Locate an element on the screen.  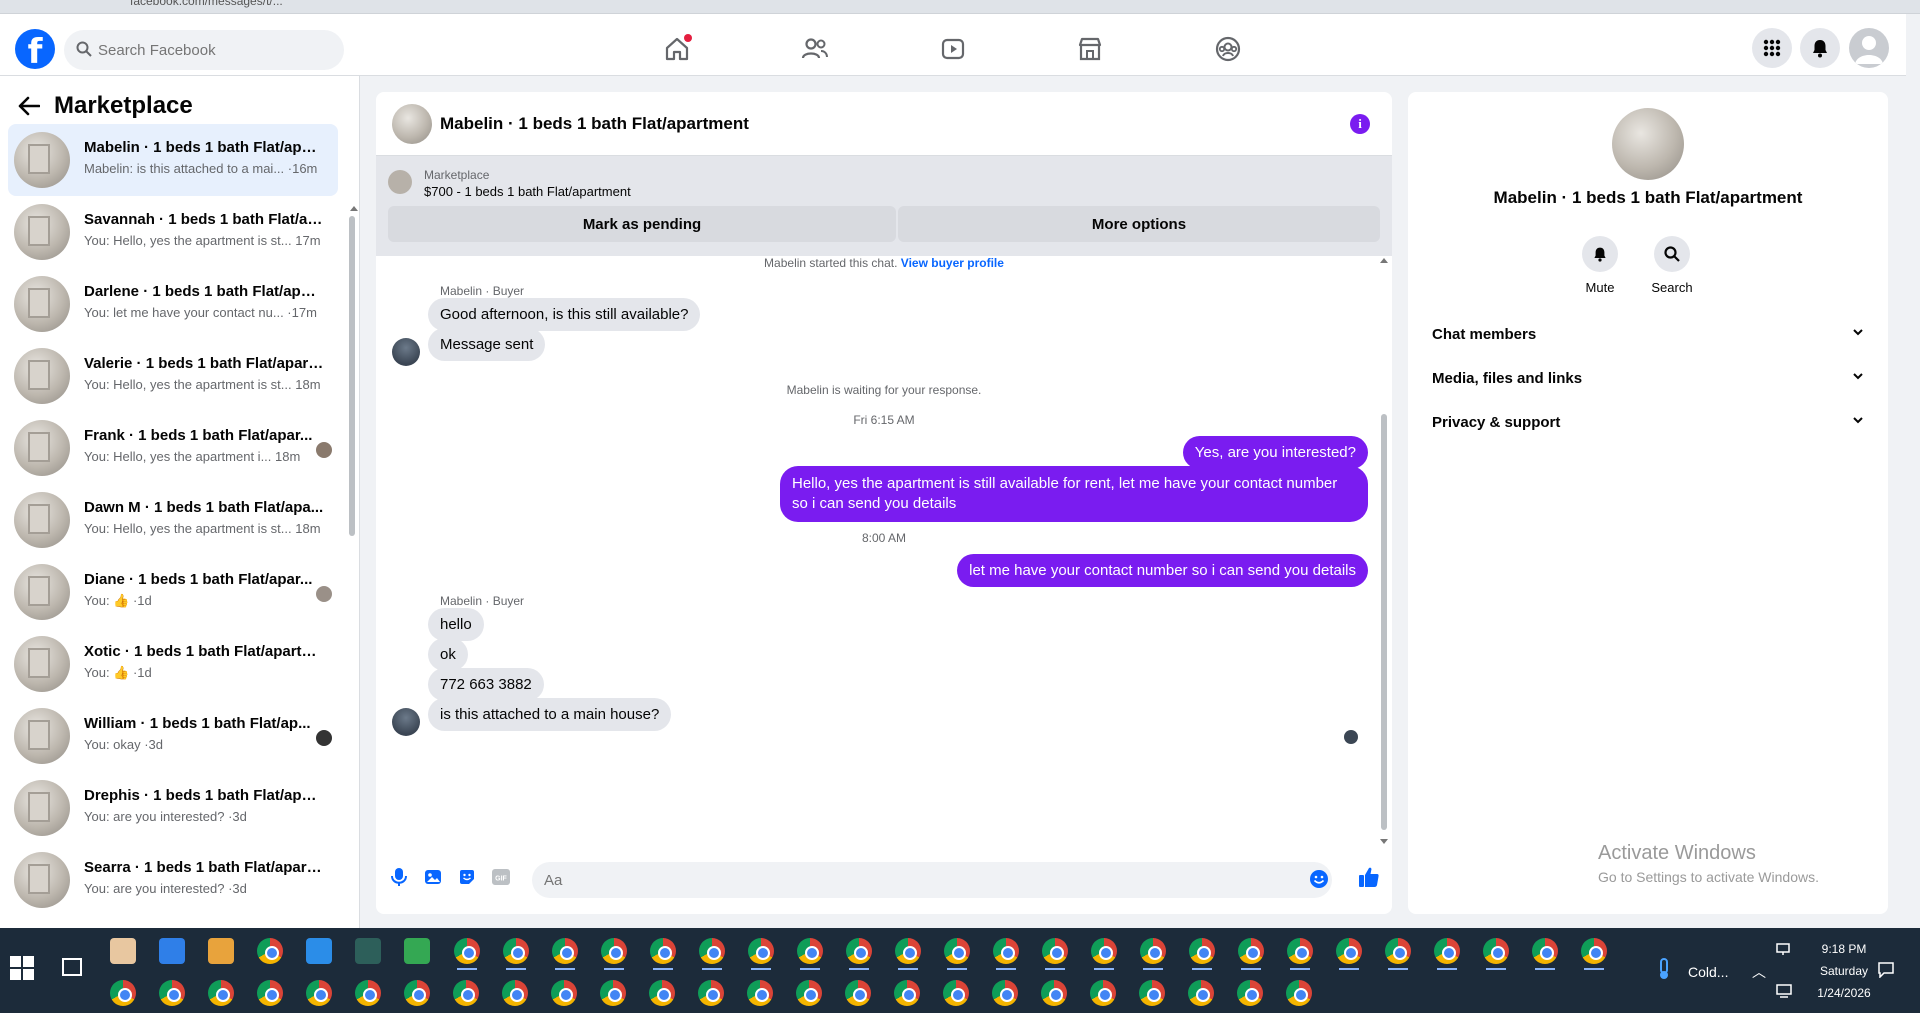
media-files-links-row: Media, files and links is located at coordinates (1648, 378).